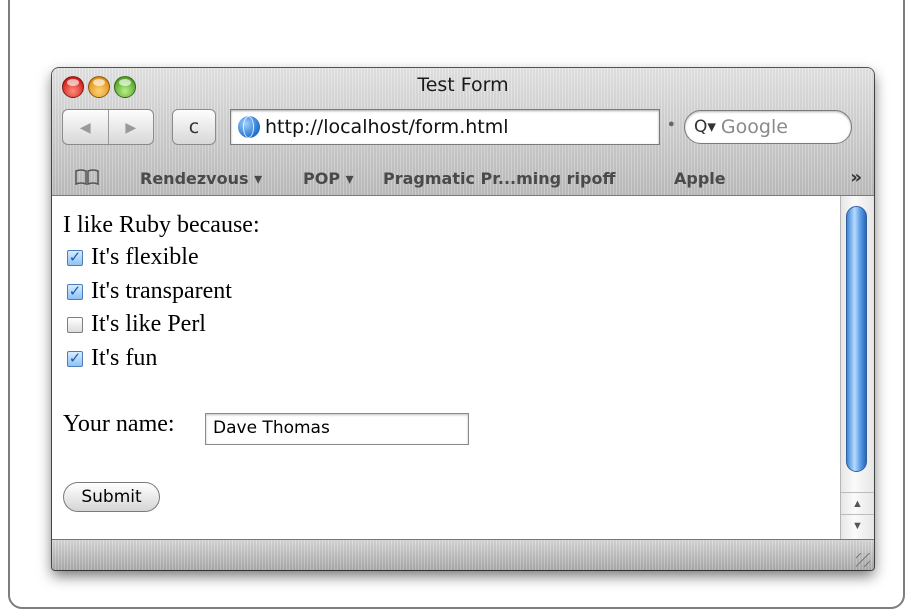 The width and height of the screenshot is (911, 616). What do you see at coordinates (463, 85) in the screenshot?
I see `window-title: Test Form` at bounding box center [463, 85].